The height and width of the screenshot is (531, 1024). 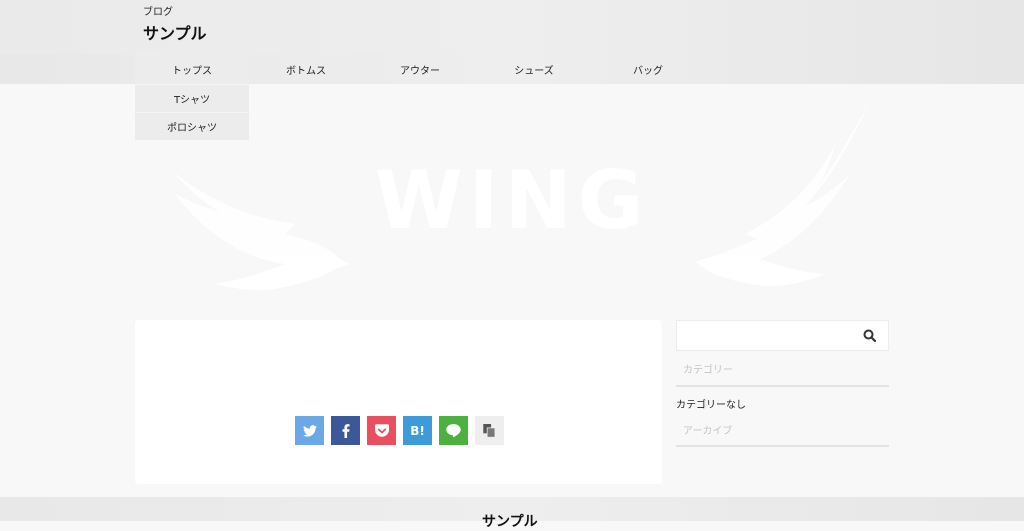 What do you see at coordinates (510, 521) in the screenshot?
I see `footer-title: サンプル` at bounding box center [510, 521].